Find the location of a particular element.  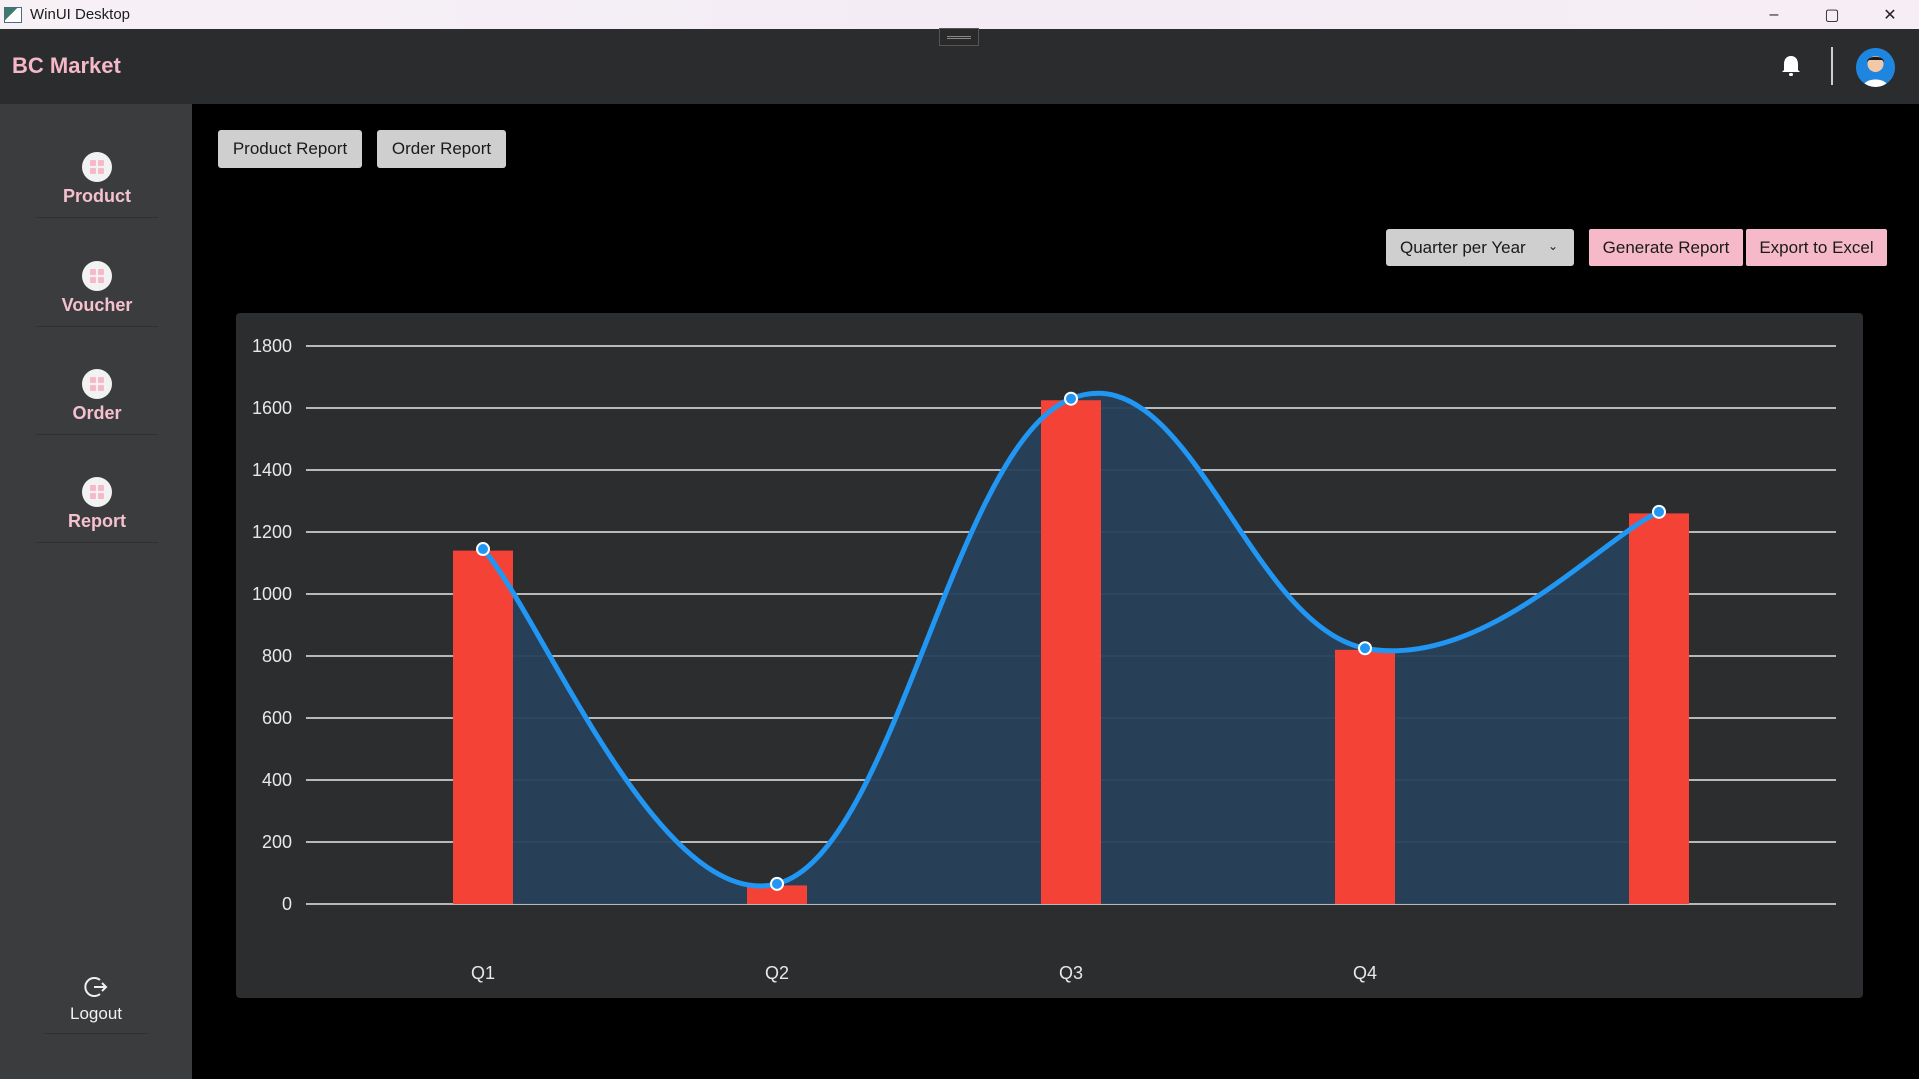

sidebar-item-label: Order is located at coordinates (97, 413).